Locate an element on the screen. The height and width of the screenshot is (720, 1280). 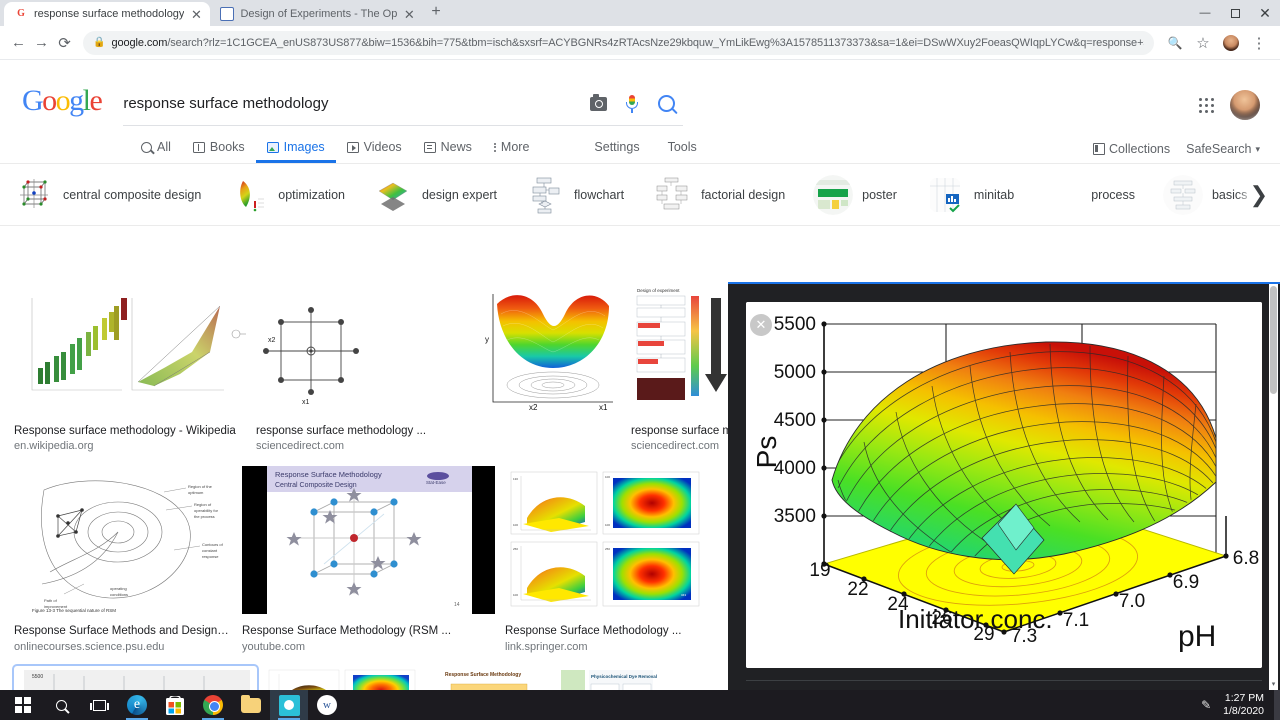
chip-design-expert: design expert is located at coordinates (448, 194).